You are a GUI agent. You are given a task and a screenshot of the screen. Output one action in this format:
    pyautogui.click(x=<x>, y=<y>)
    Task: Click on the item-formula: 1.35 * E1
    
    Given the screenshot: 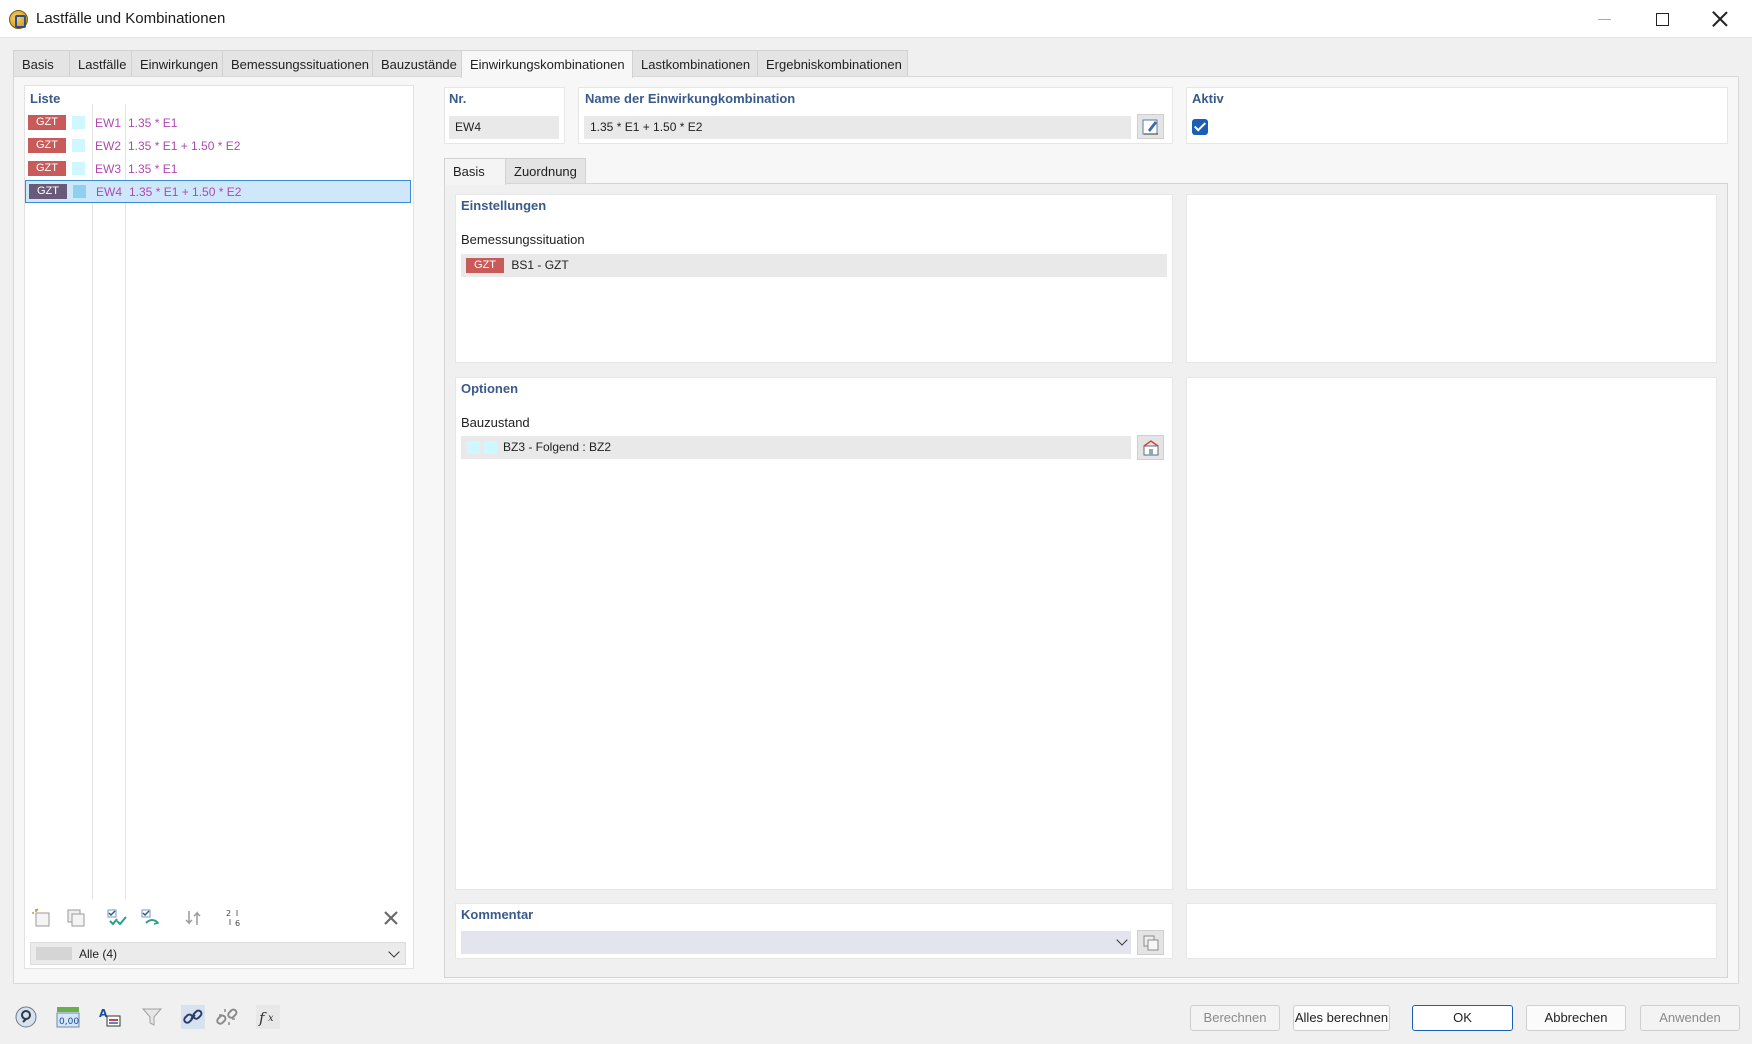 What is the action you would take?
    pyautogui.click(x=152, y=123)
    